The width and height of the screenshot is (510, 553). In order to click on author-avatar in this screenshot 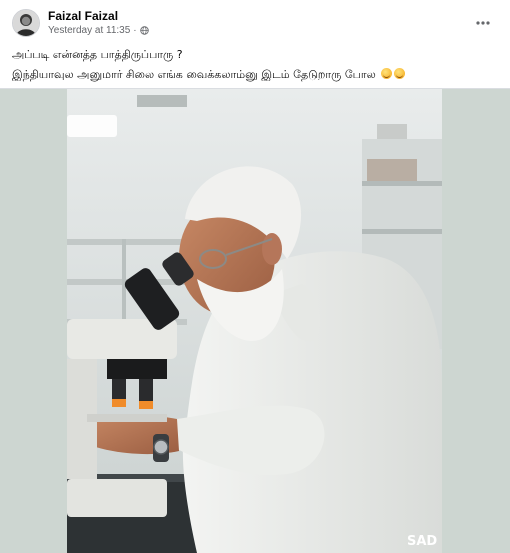, I will do `click(26, 23)`.